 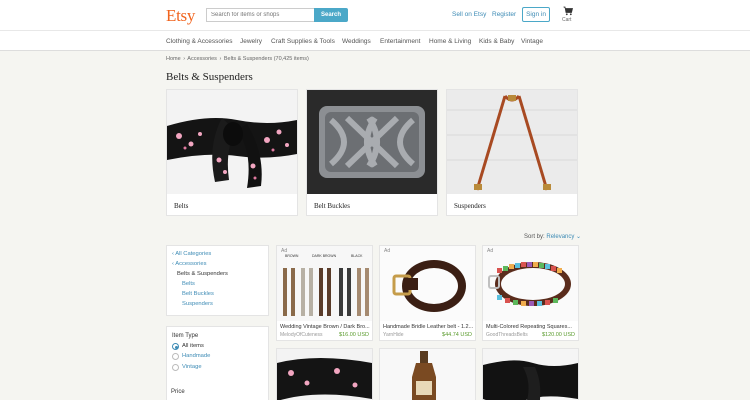 I want to click on nav-kids-baby: Kids & Baby, so click(x=496, y=41).